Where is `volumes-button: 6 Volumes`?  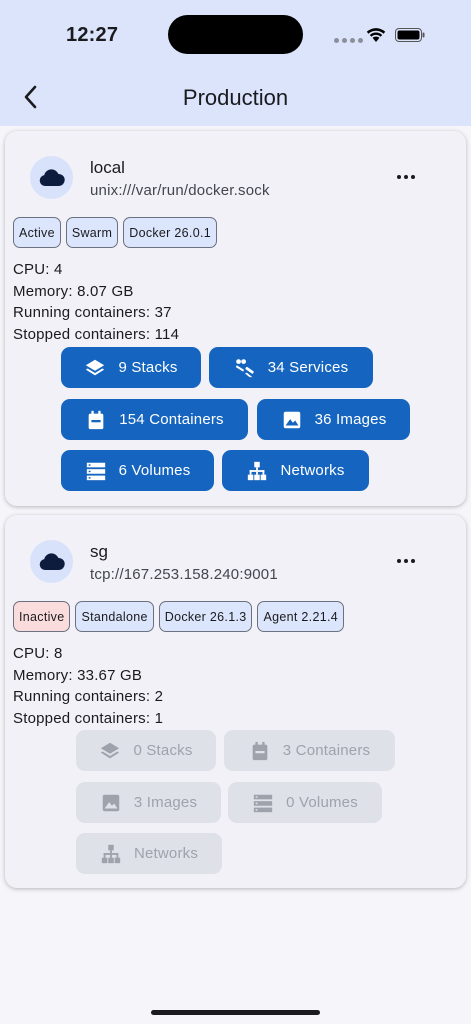 volumes-button: 6 Volumes is located at coordinates (137, 470).